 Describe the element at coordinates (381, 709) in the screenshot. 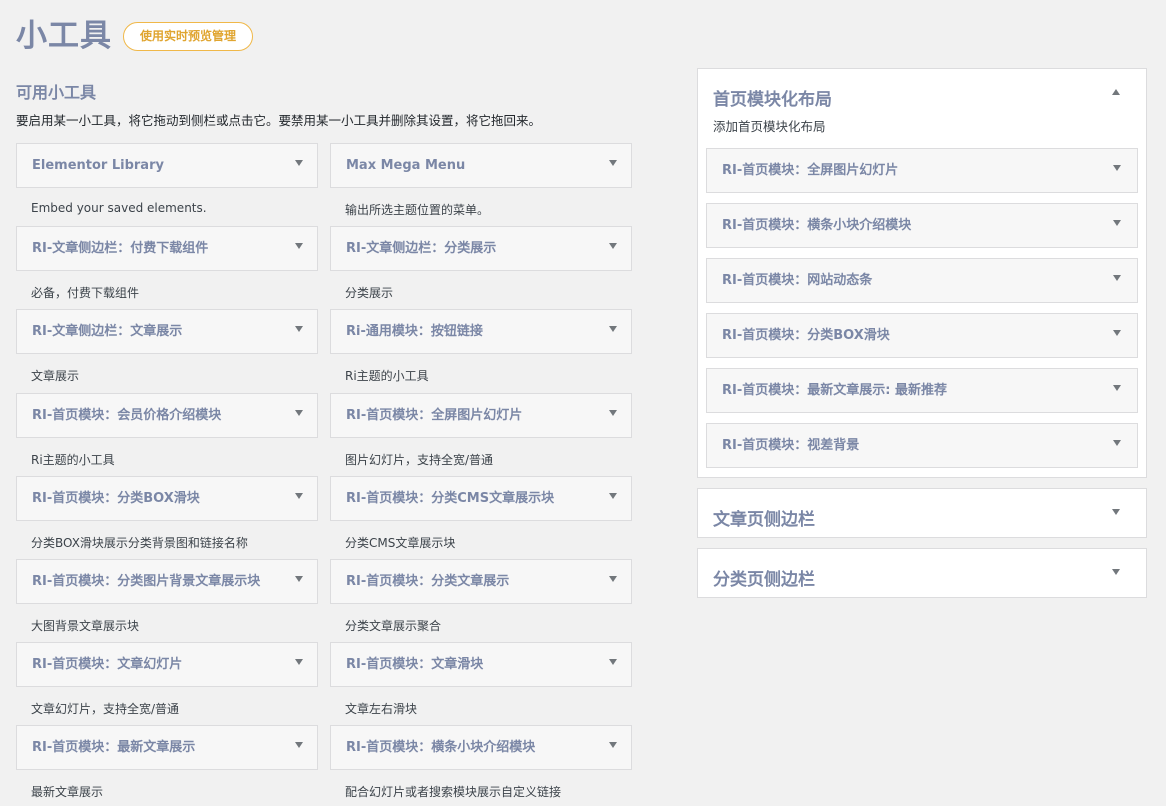

I see `widget-description: 文章左右滑块` at that location.